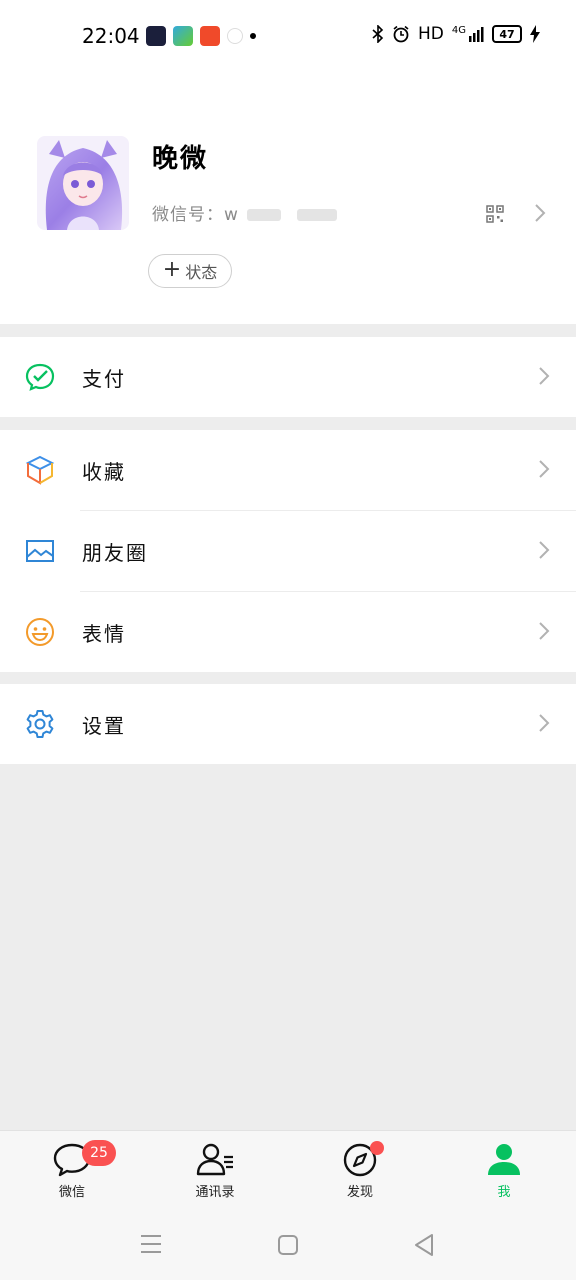  I want to click on home-icon, so click(288, 1245).